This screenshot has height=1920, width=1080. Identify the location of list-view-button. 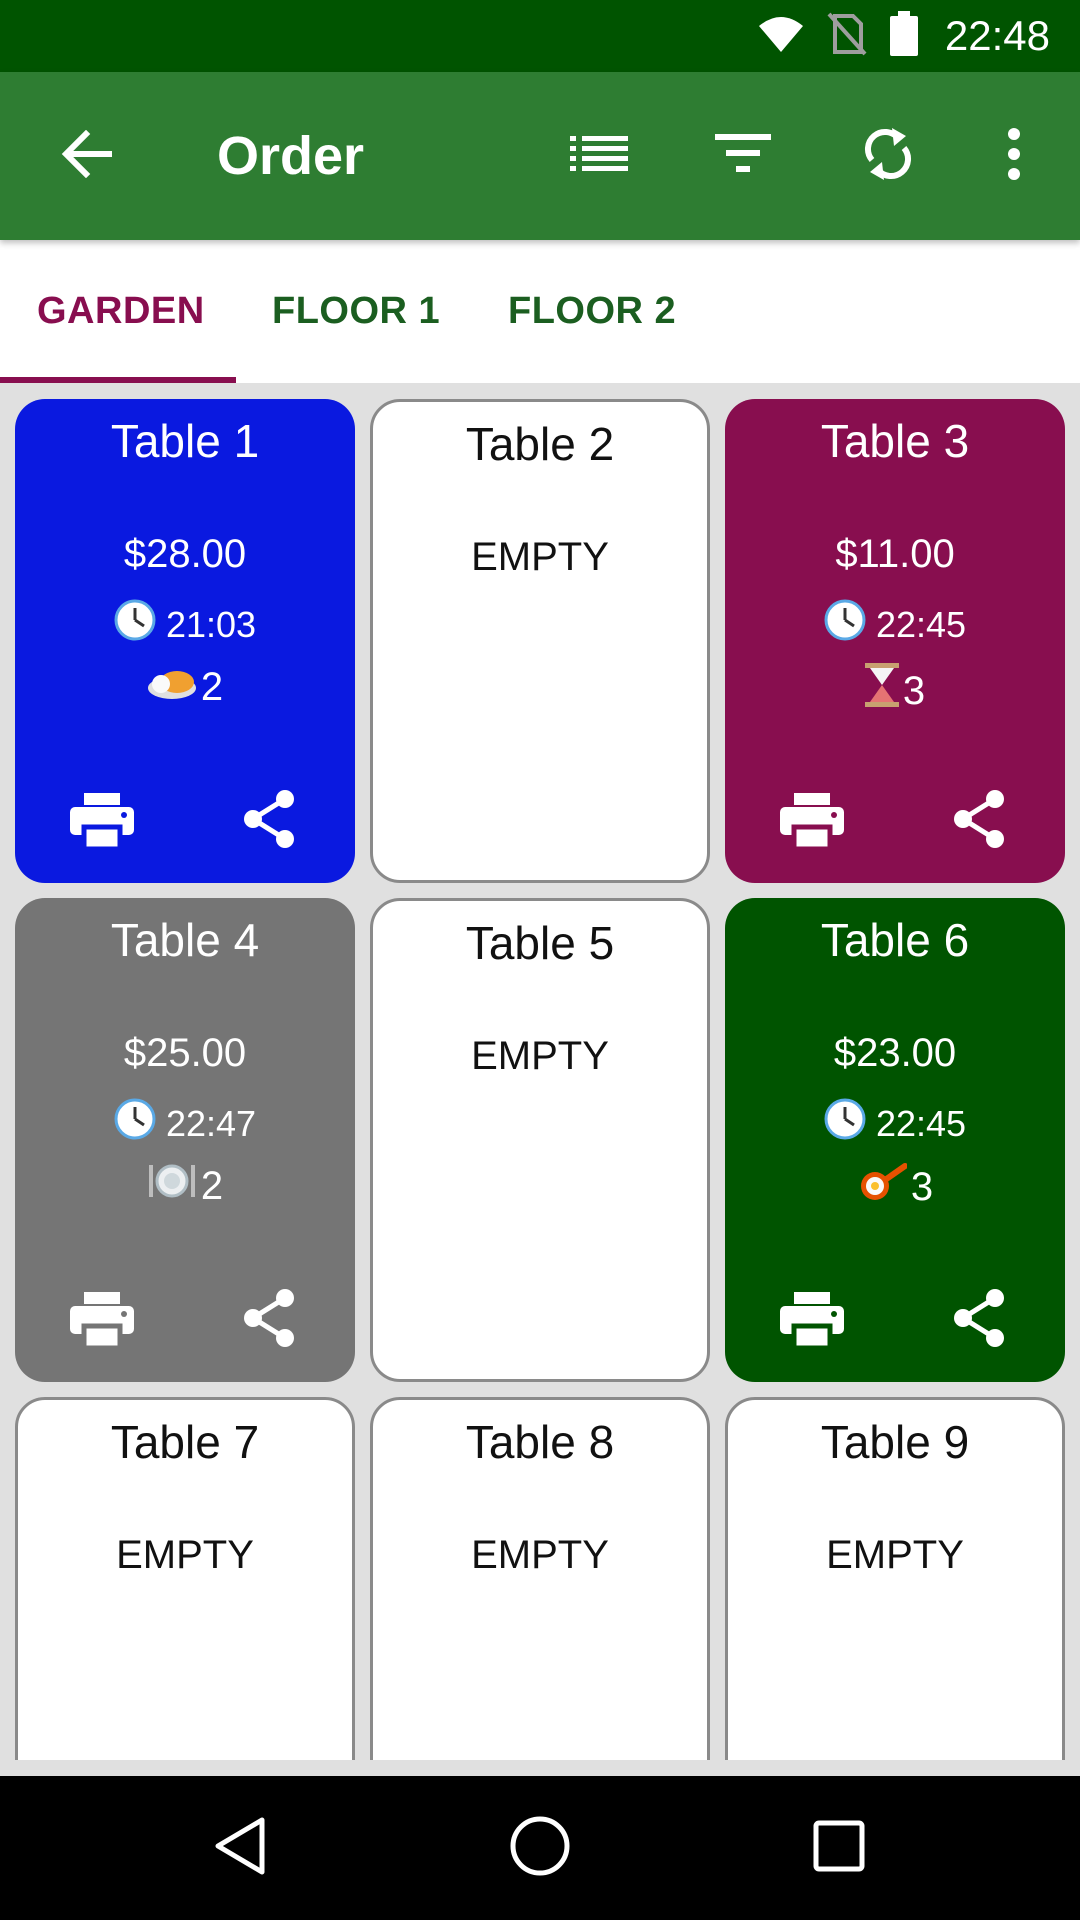
(599, 156).